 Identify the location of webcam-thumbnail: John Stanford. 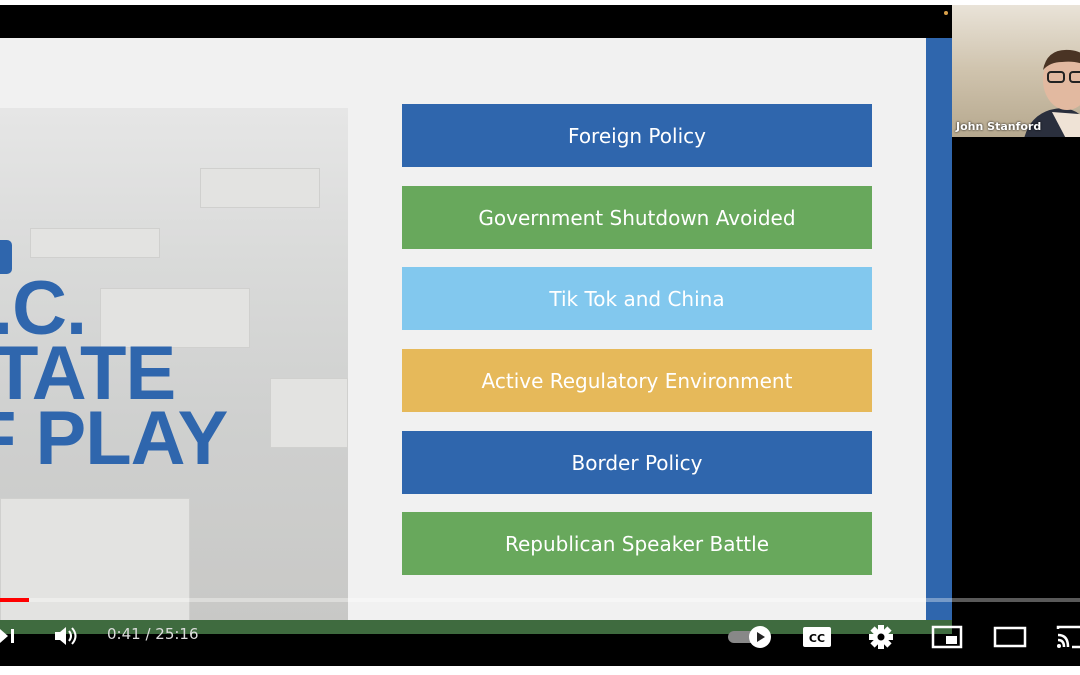
(1016, 71).